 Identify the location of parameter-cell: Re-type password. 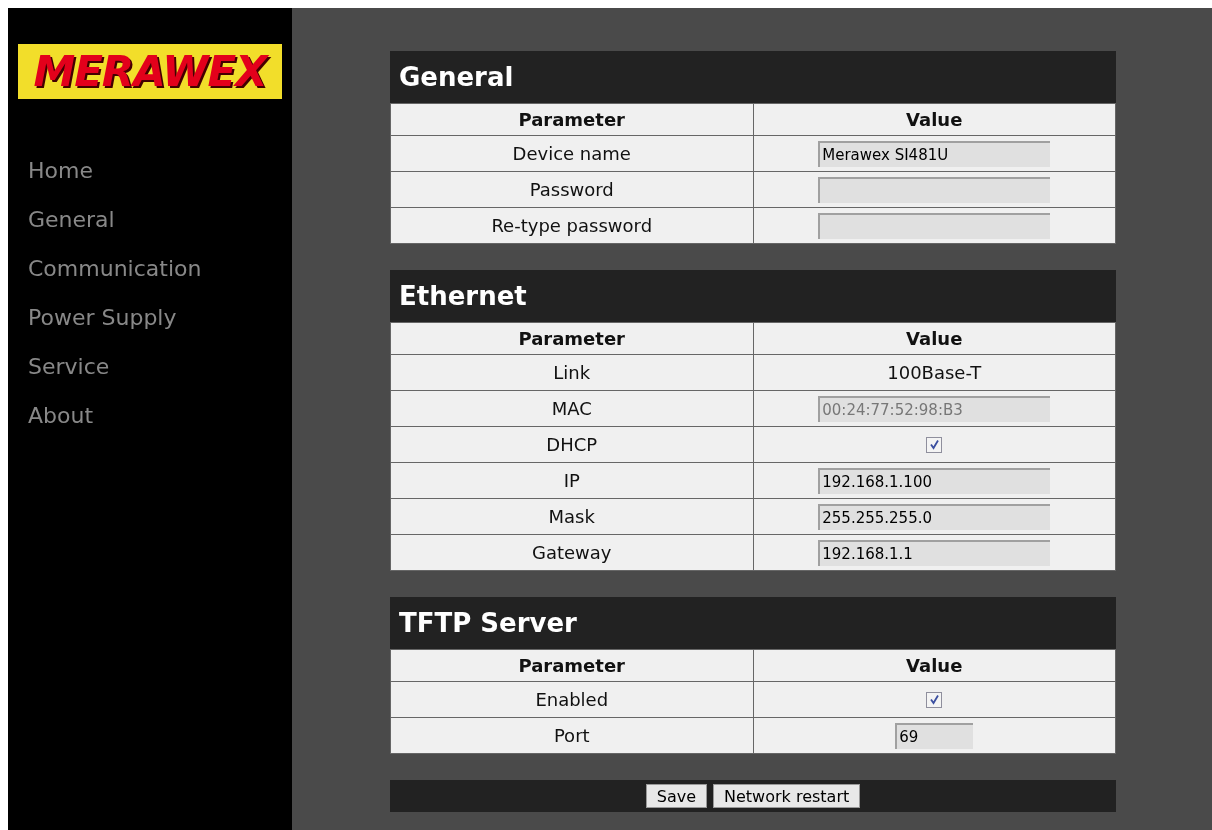
(571, 225).